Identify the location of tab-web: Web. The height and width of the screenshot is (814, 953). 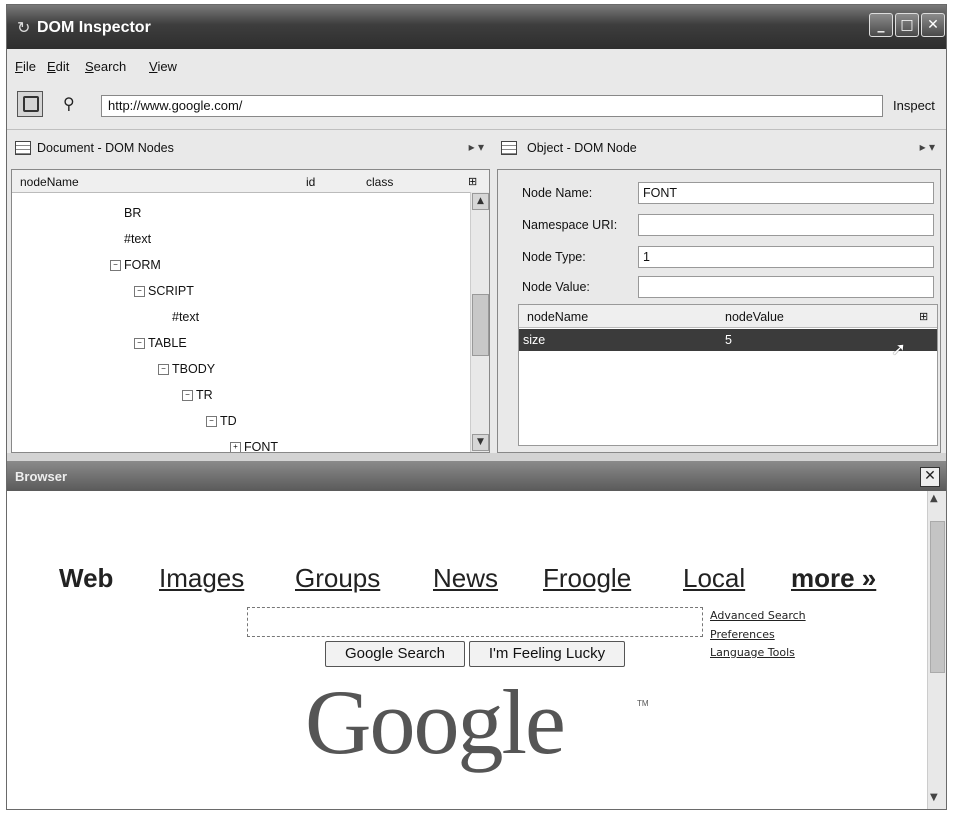
(86, 578).